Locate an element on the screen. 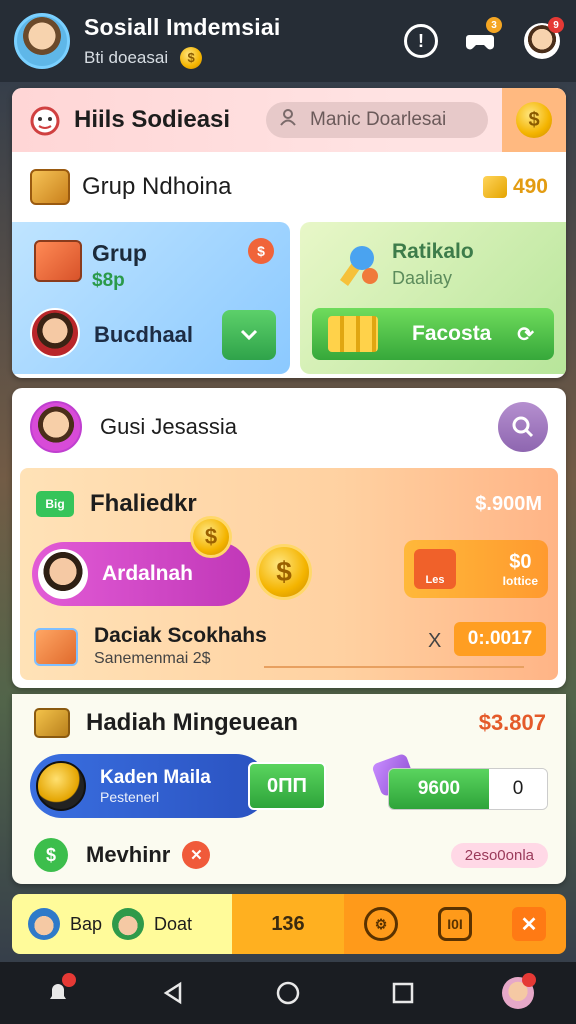  player-label: Ardalnah is located at coordinates (148, 573).